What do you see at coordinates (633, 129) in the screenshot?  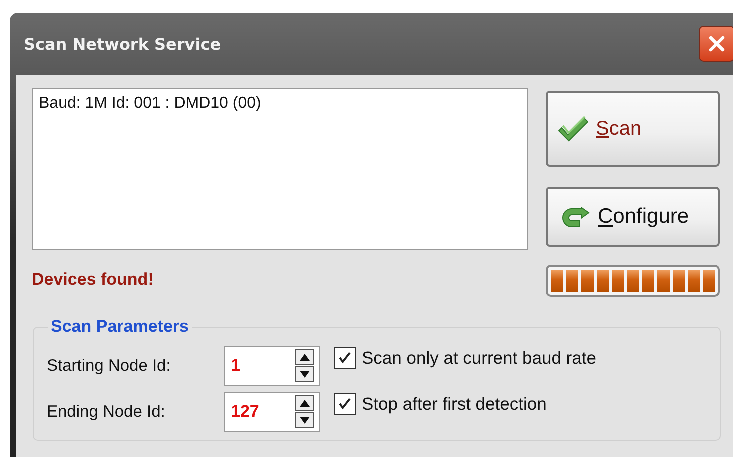 I see `scan-button: Scan` at bounding box center [633, 129].